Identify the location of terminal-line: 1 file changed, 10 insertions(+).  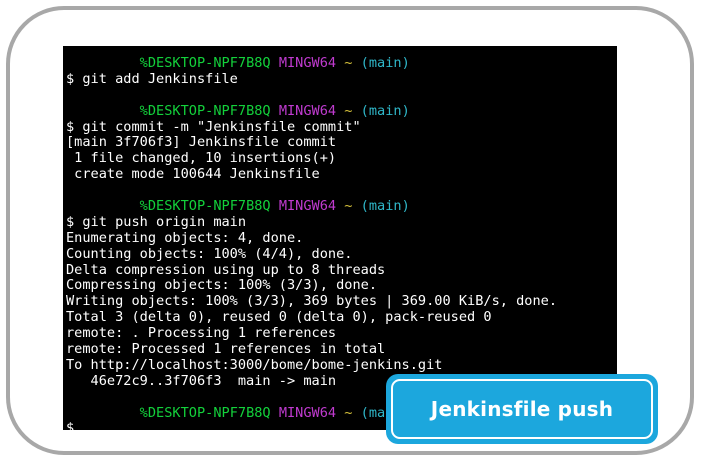
(201, 158).